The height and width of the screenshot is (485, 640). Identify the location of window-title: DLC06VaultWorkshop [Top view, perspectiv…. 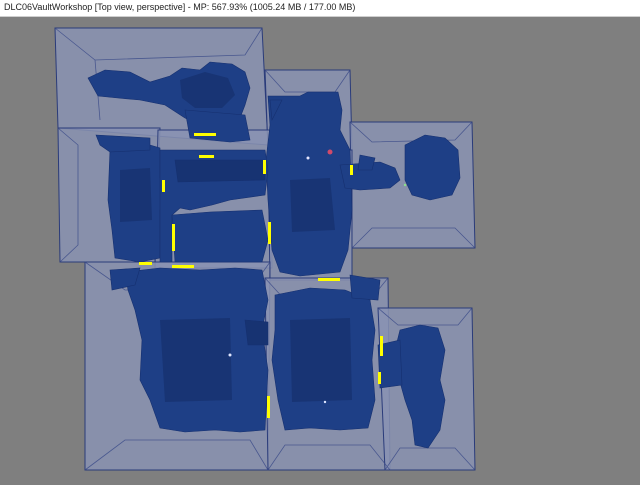
(180, 7).